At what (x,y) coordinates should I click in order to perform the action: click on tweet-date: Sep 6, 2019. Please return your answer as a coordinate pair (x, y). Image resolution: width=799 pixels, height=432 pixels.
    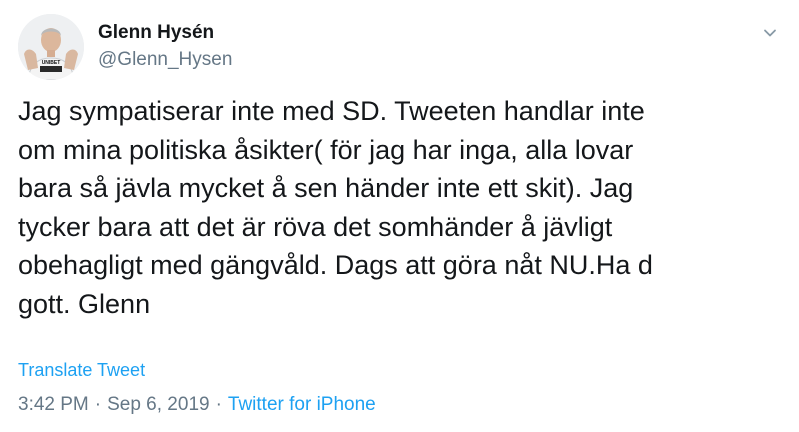
    Looking at the image, I should click on (158, 404).